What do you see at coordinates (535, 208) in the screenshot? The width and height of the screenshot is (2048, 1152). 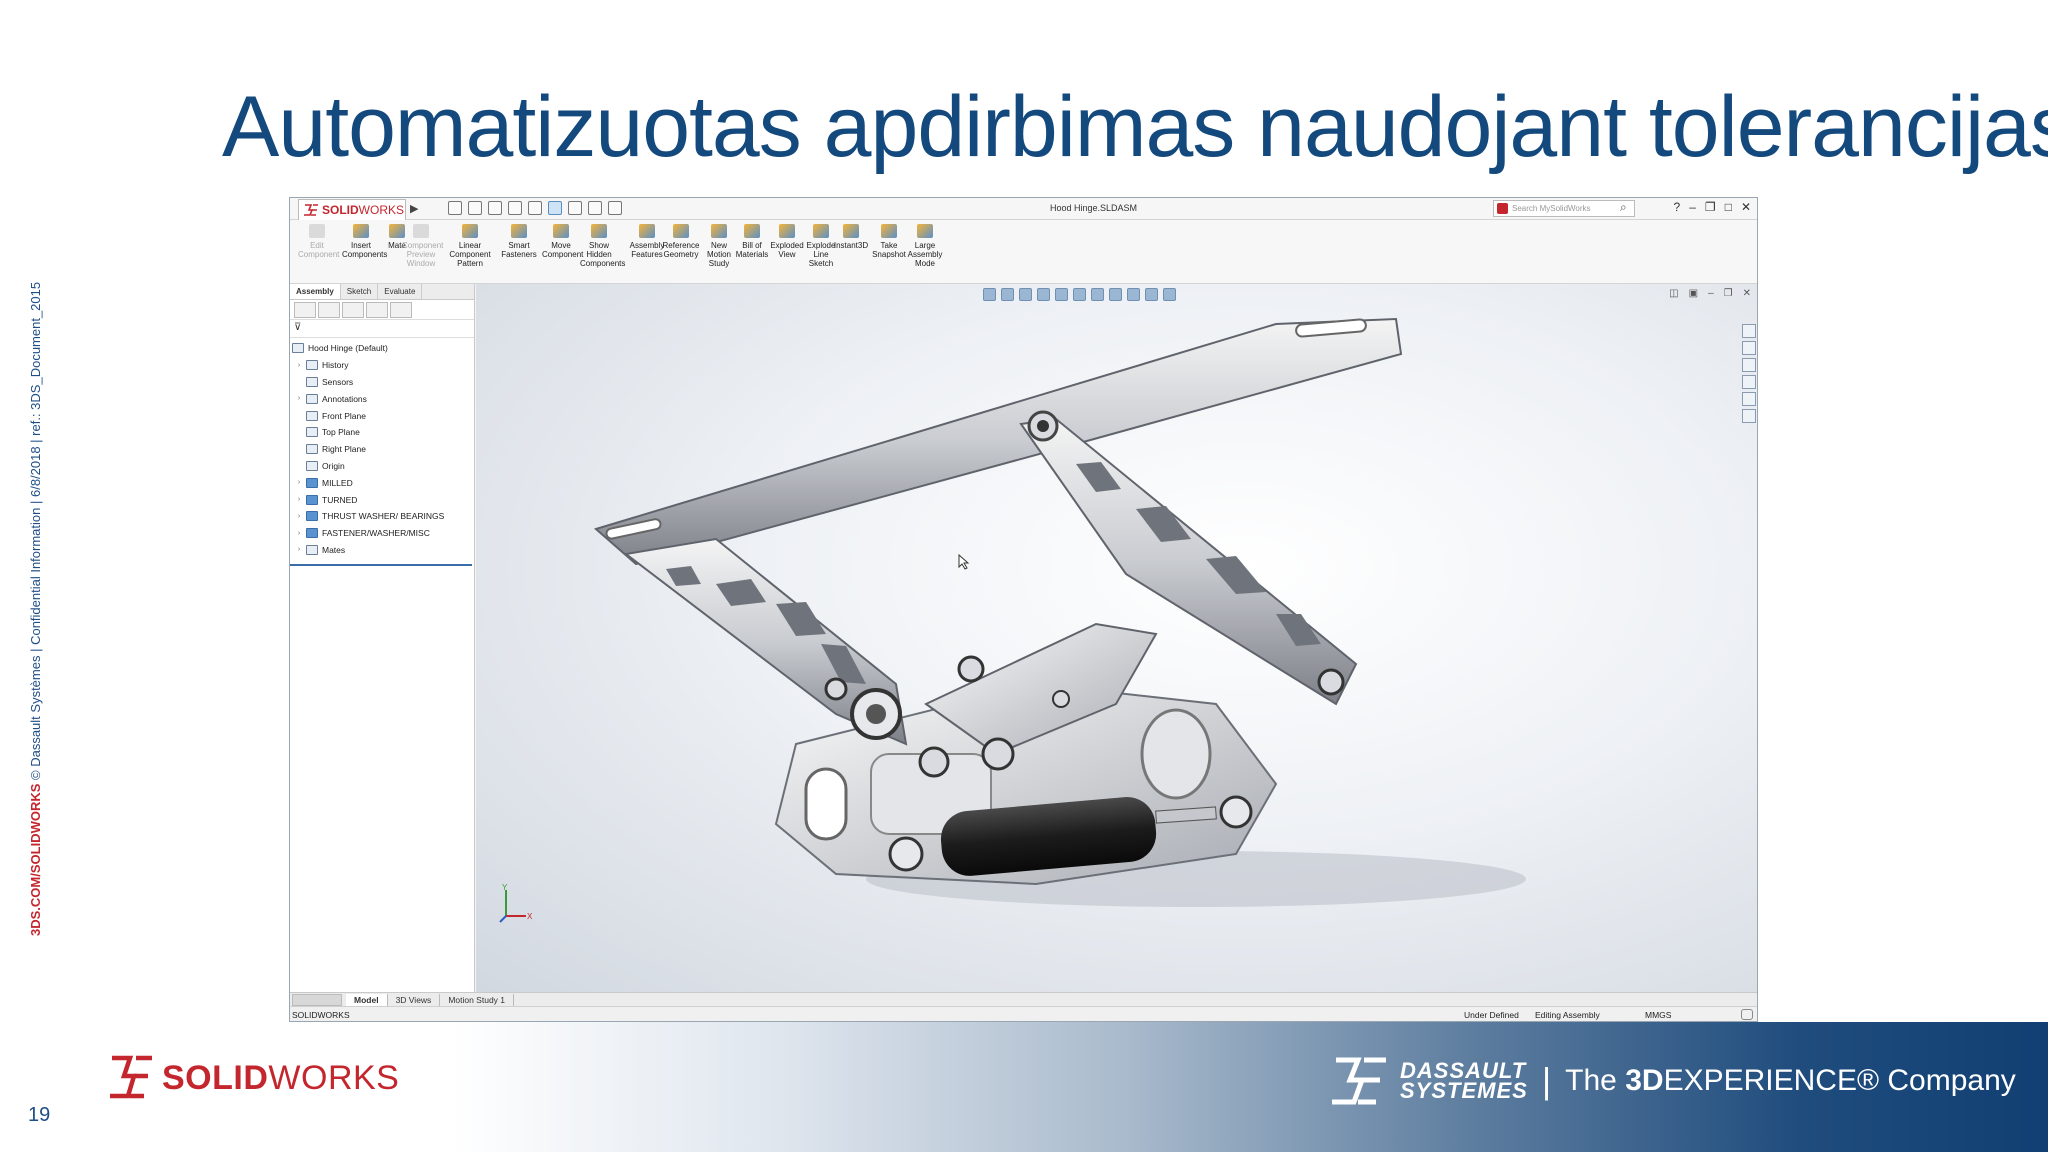 I see `undo-icon` at bounding box center [535, 208].